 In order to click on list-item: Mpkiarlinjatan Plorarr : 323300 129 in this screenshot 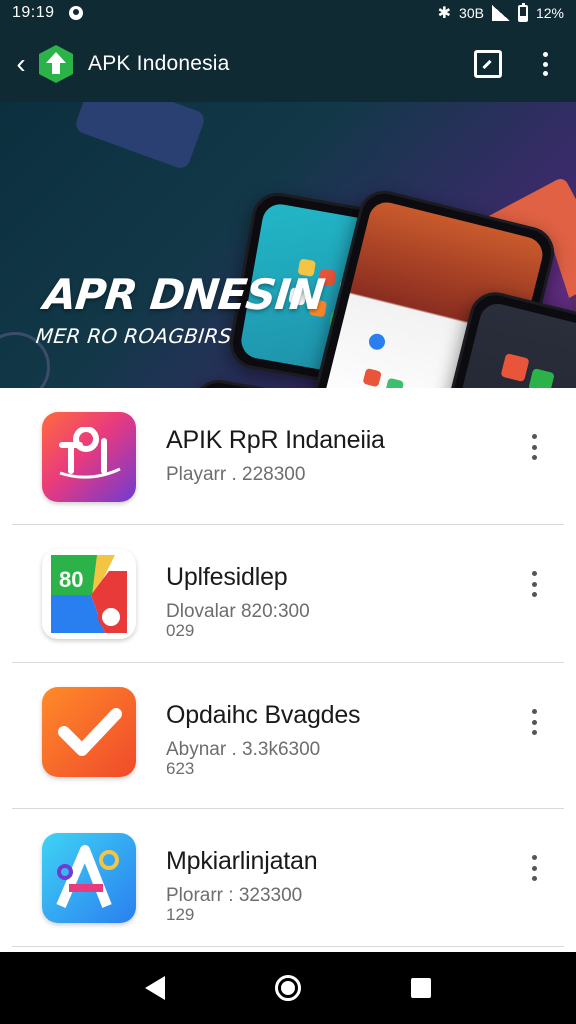, I will do `click(288, 878)`.